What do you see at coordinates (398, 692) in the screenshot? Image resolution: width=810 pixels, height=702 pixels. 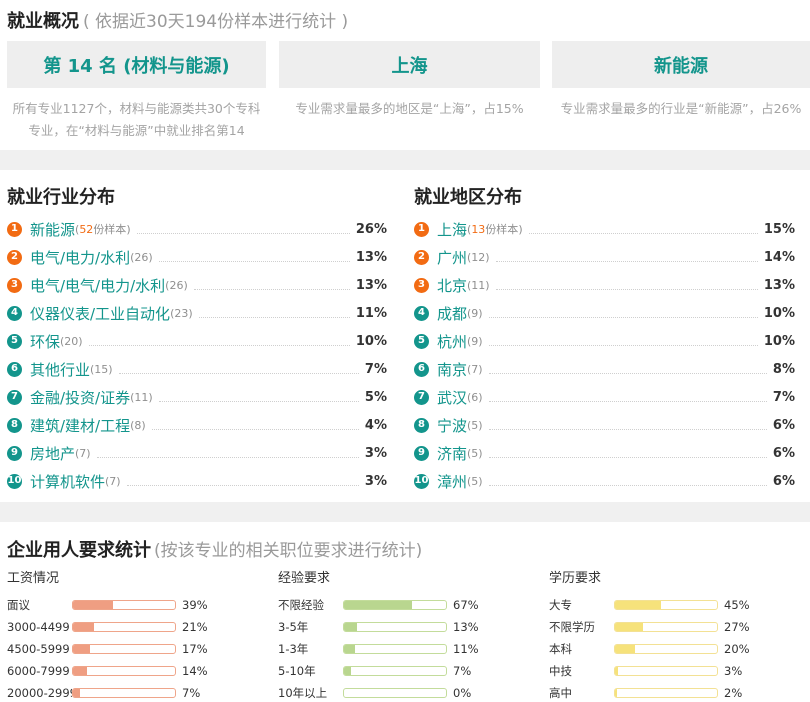 I see `experience-row: 10年以上 0%` at bounding box center [398, 692].